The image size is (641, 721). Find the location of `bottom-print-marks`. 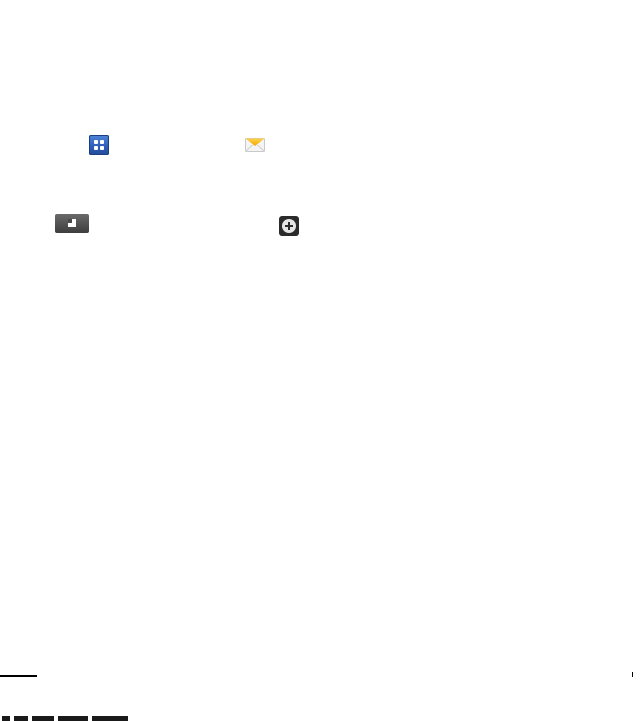

bottom-print-marks is located at coordinates (65, 718).